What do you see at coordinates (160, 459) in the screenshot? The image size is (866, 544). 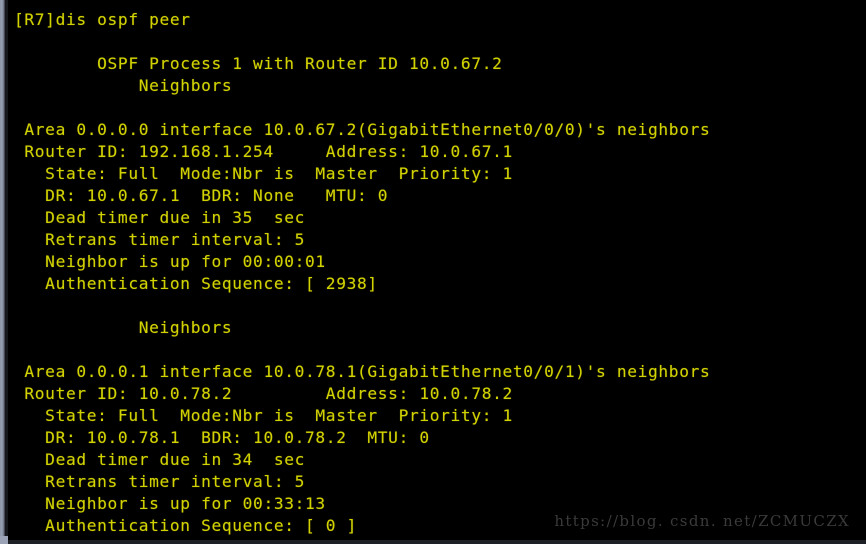 I see `terminal-line: Dead timer due in 34 sec` at bounding box center [160, 459].